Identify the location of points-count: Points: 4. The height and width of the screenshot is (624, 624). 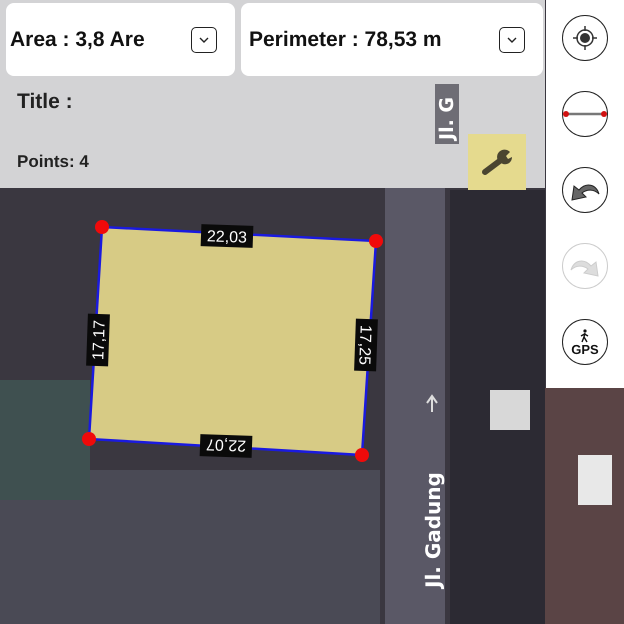
(53, 162).